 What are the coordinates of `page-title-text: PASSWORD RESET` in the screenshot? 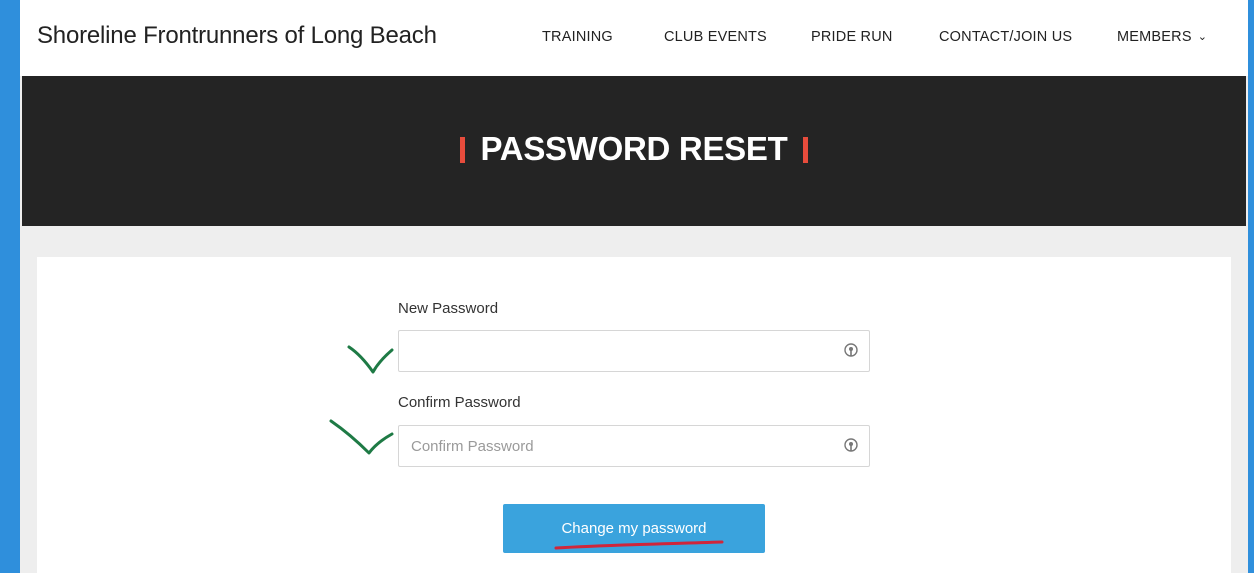 It's located at (634, 148).